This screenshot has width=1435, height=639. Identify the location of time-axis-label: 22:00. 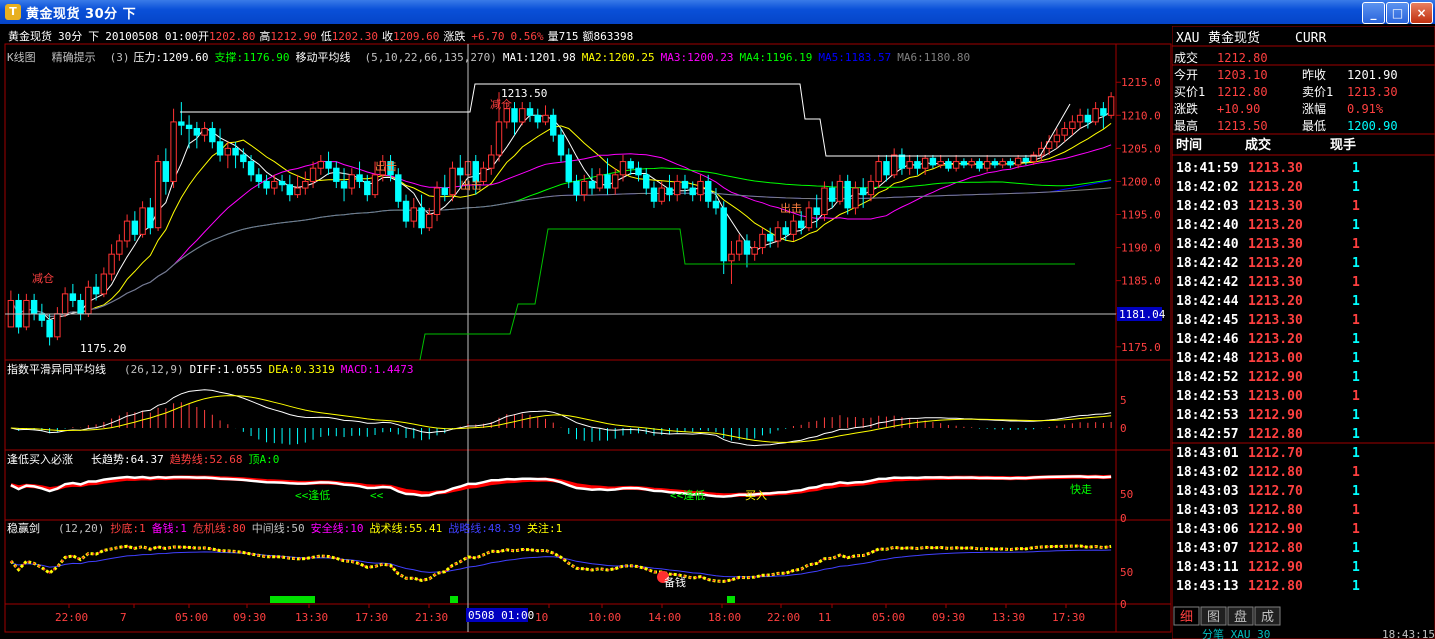
(71, 617).